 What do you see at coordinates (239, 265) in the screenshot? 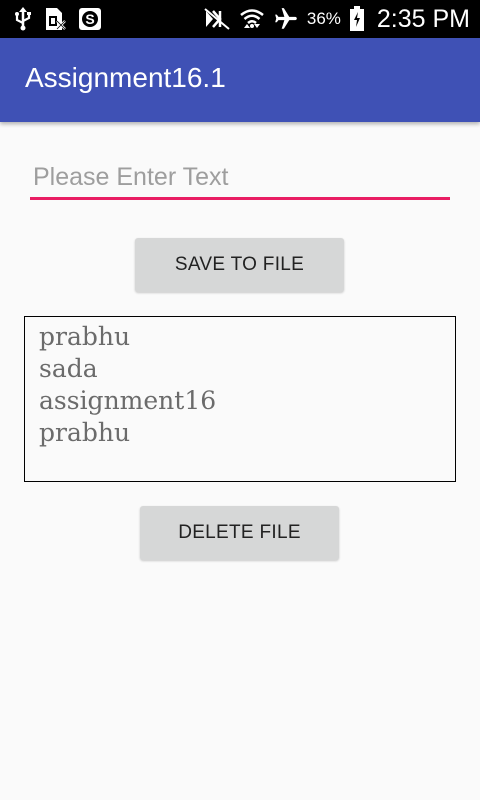
I see `save-to-file-button: SAVE TO FILE` at bounding box center [239, 265].